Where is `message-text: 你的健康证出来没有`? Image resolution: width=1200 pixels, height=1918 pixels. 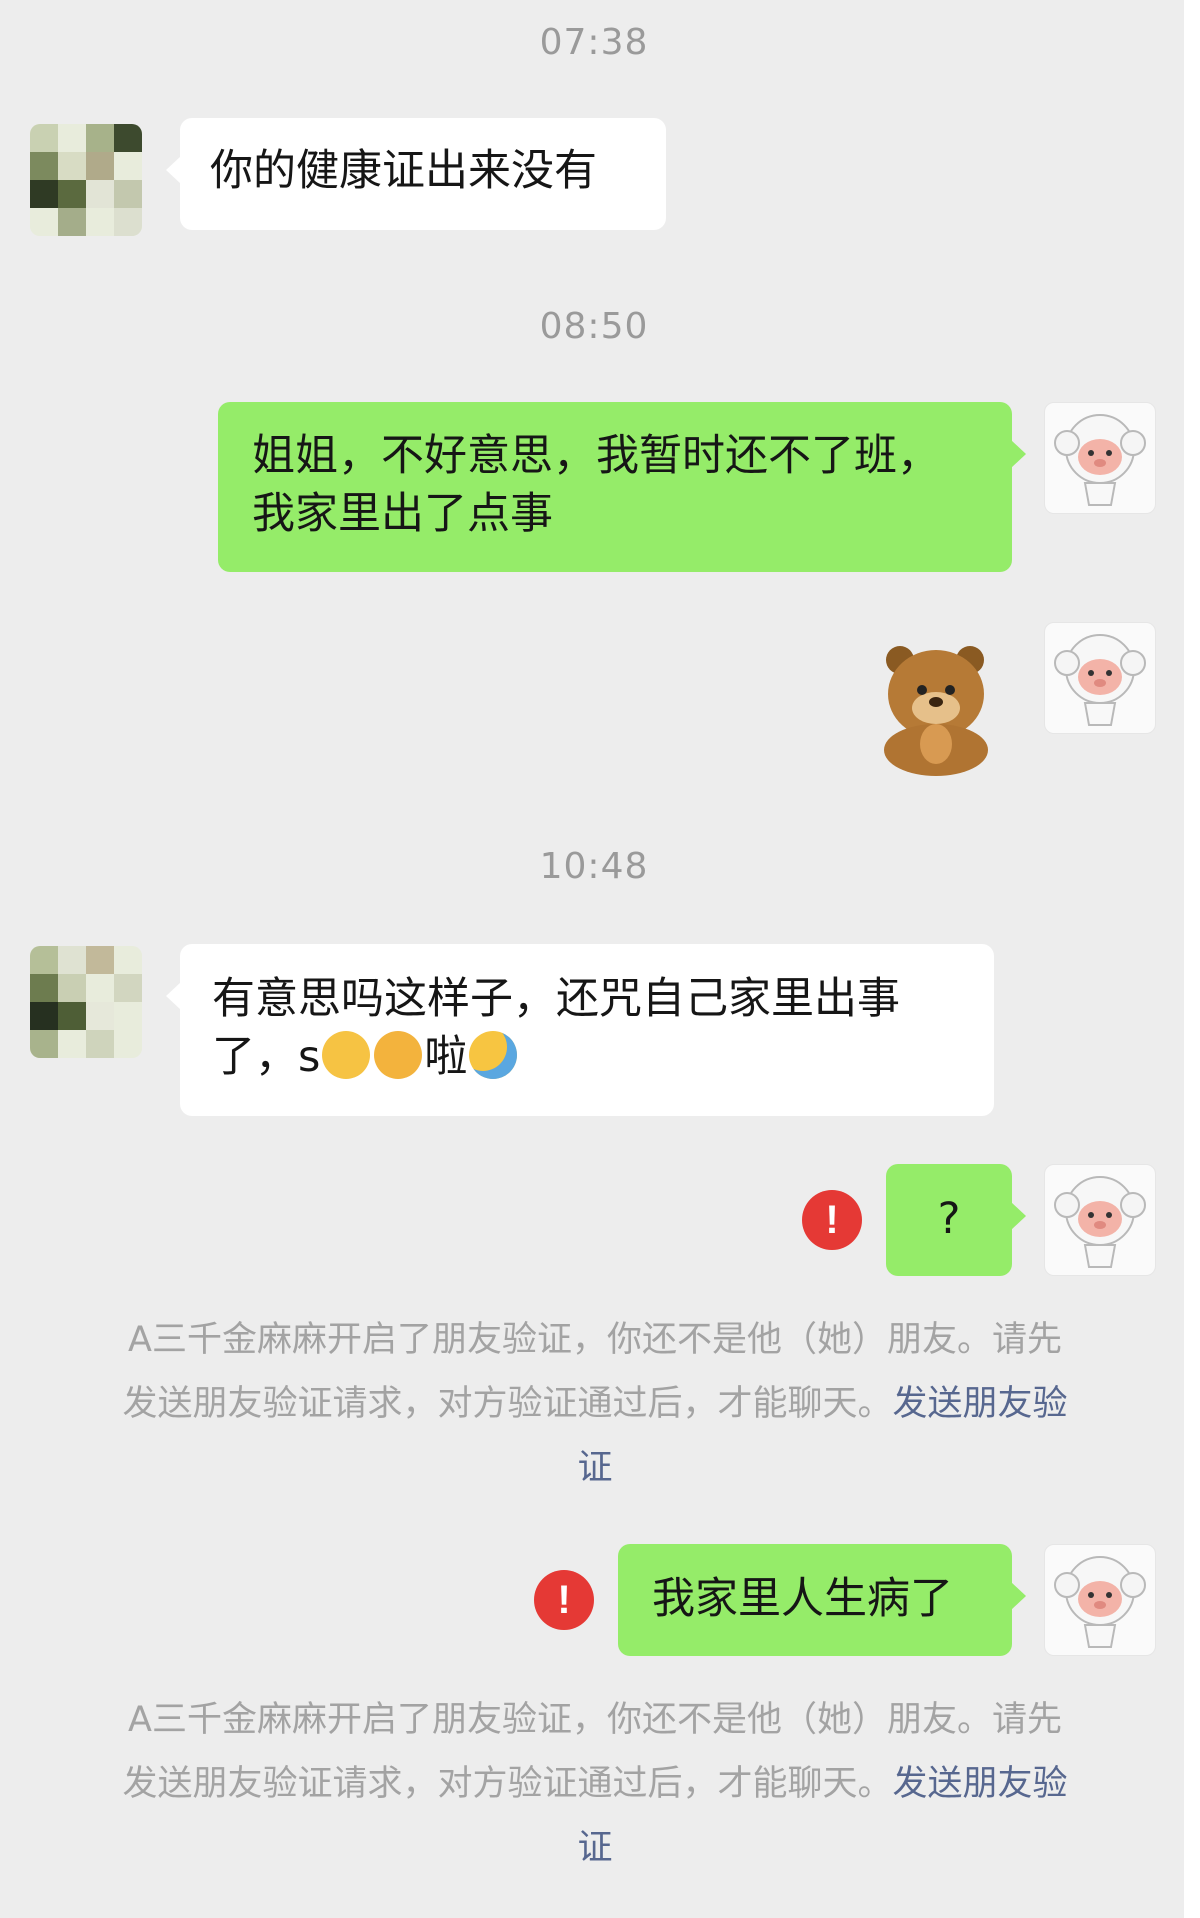
message-text: 你的健康证出来没有 is located at coordinates (403, 171).